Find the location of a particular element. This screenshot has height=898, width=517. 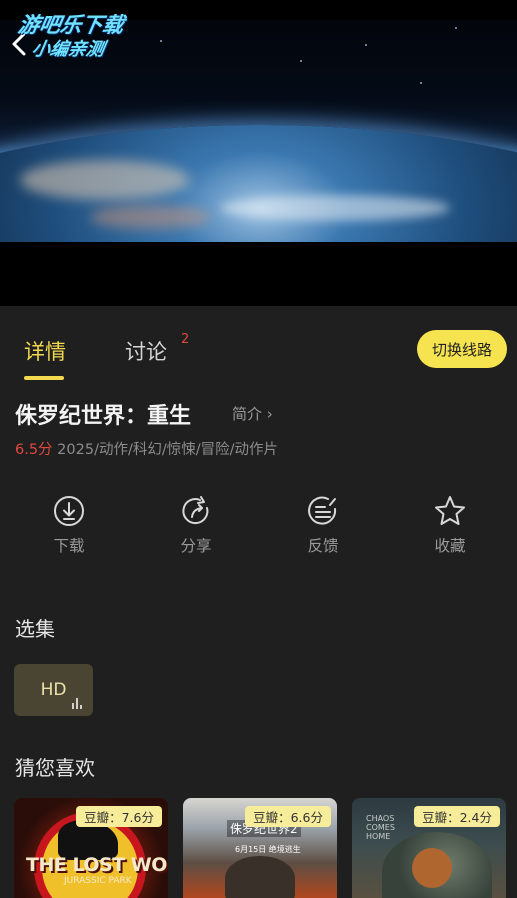

download-icon is located at coordinates (69, 511).